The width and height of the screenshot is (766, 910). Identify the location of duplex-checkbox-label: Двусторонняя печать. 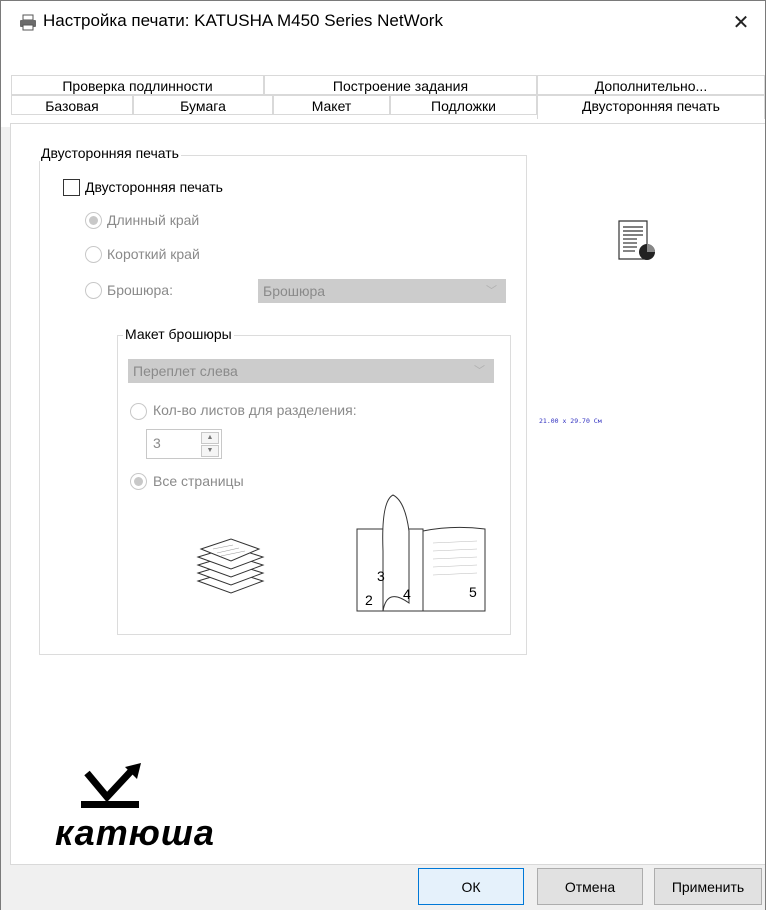
(154, 187).